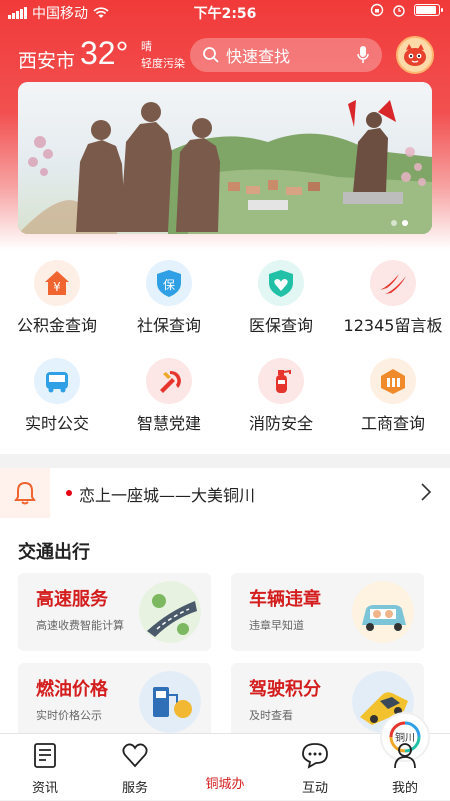 Image resolution: width=450 pixels, height=801 pixels. I want to click on tab-label: 服务, so click(134, 788).